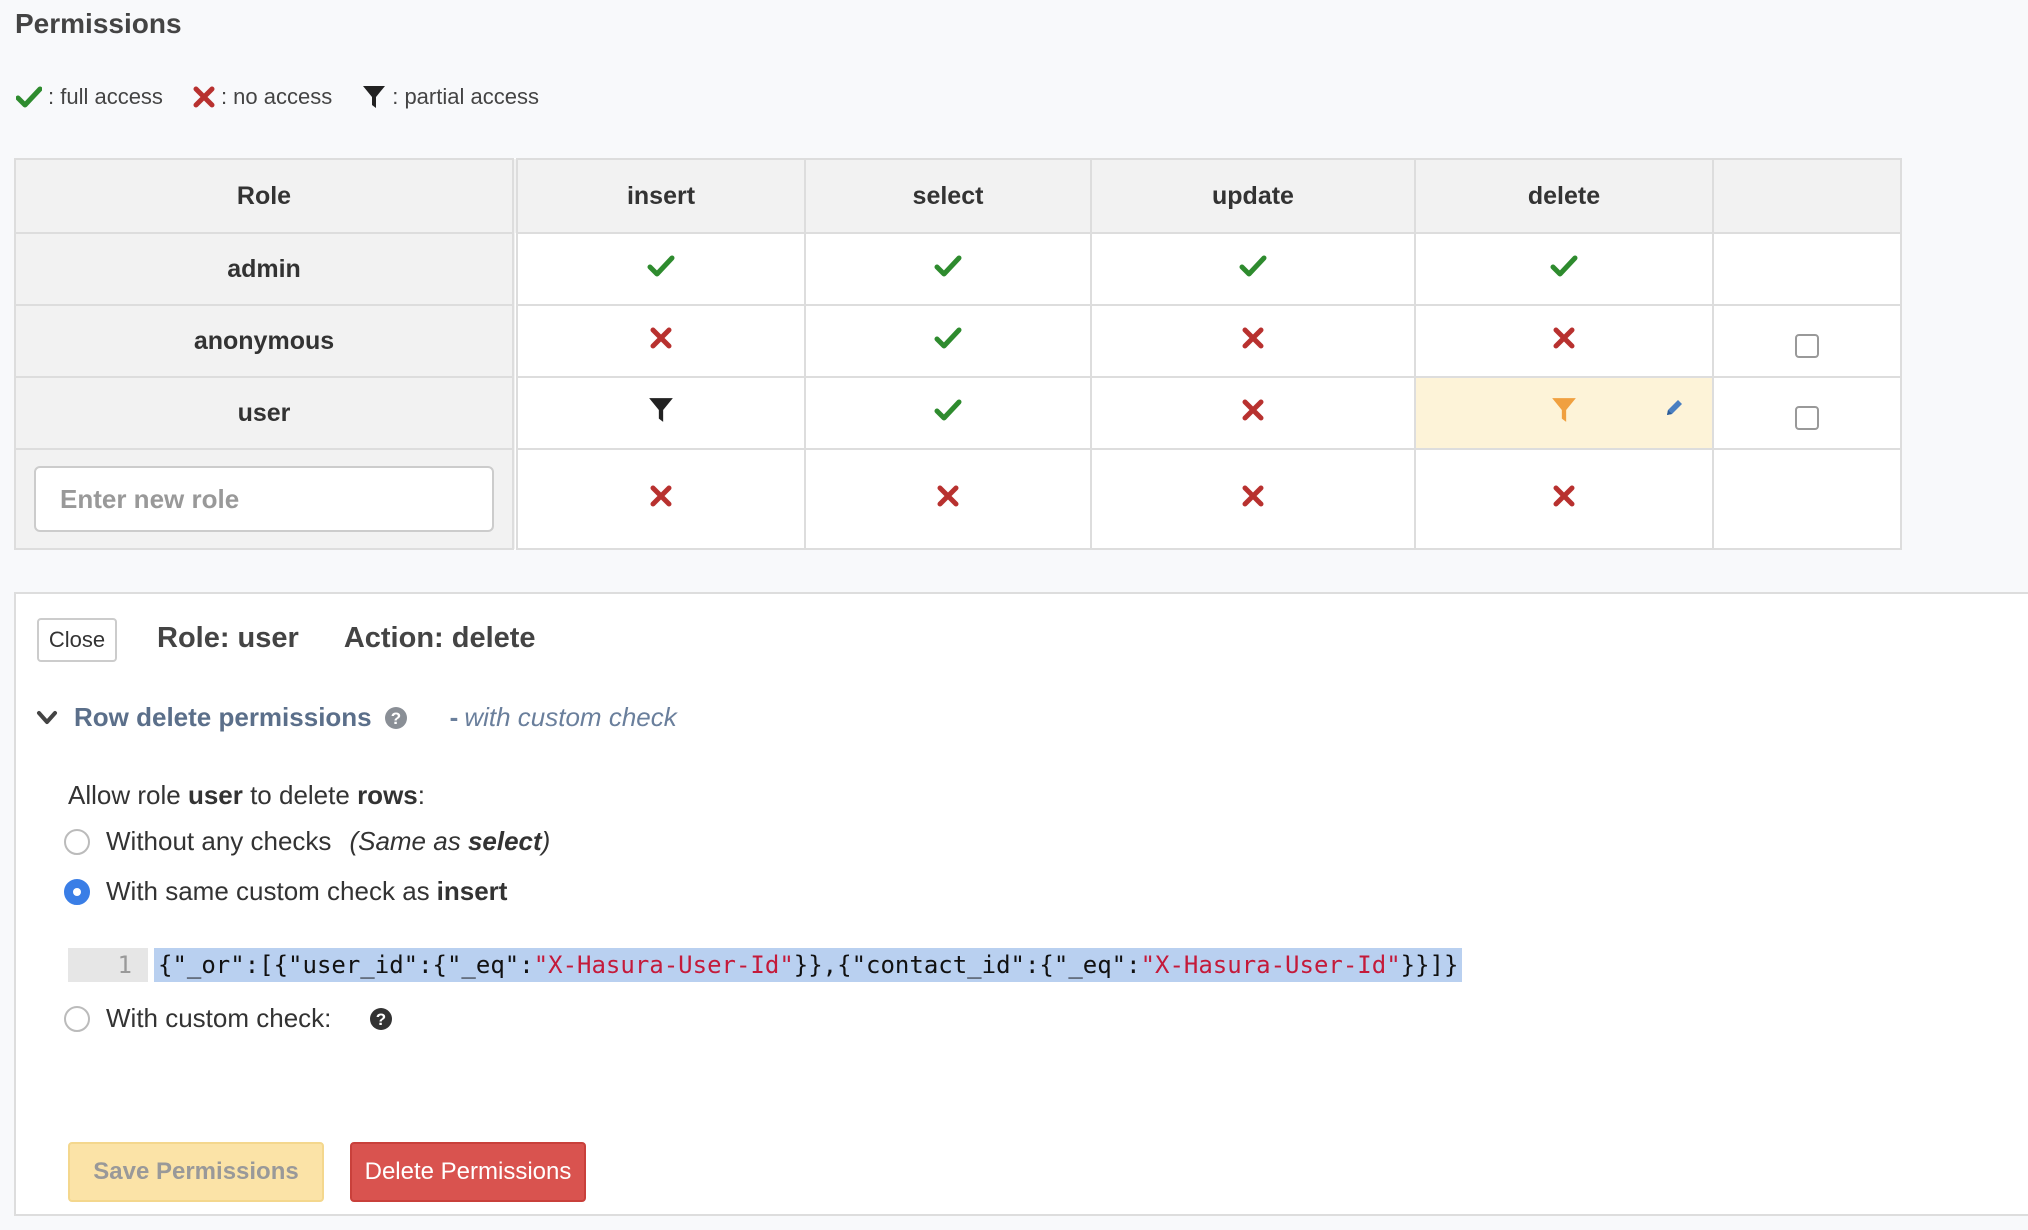 The width and height of the screenshot is (2028, 1230). I want to click on option-label: With custom check:, so click(219, 1018).